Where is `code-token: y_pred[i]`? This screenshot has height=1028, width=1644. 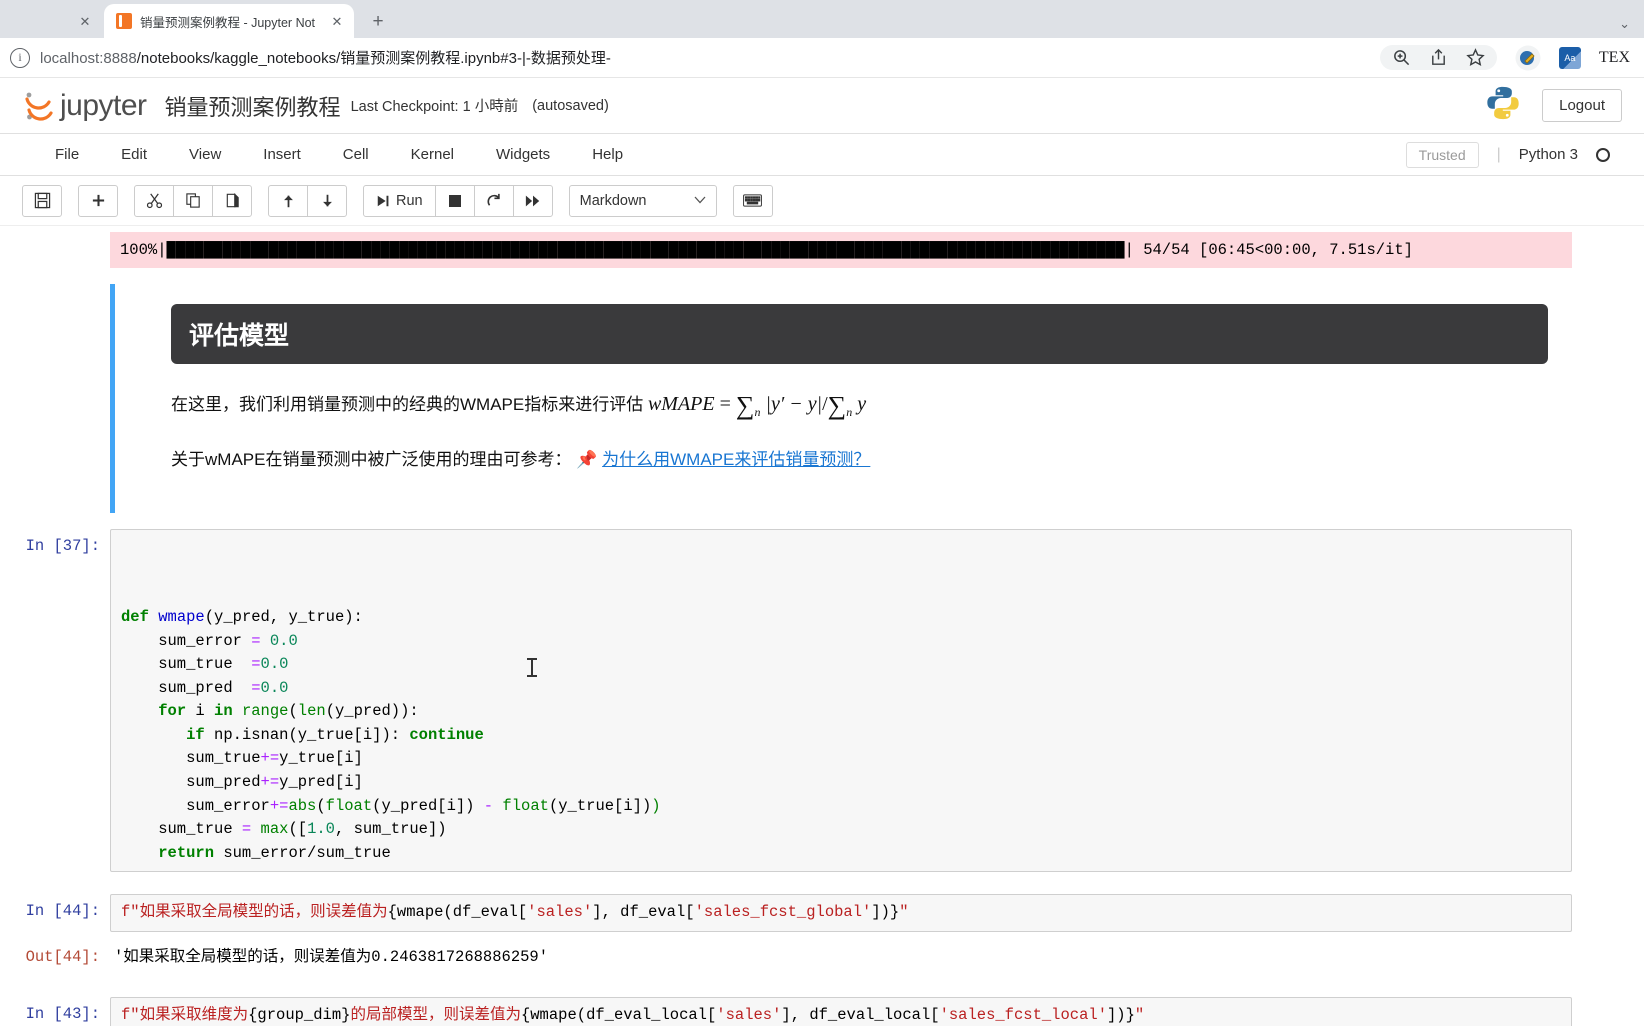
code-token: y_pred[i] is located at coordinates (321, 781).